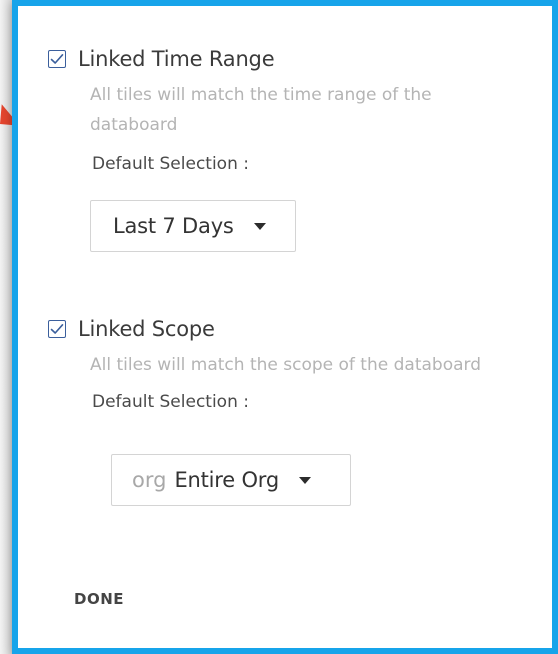 The image size is (558, 654). What do you see at coordinates (226, 480) in the screenshot?
I see `scope-select-value: Entire Org` at bounding box center [226, 480].